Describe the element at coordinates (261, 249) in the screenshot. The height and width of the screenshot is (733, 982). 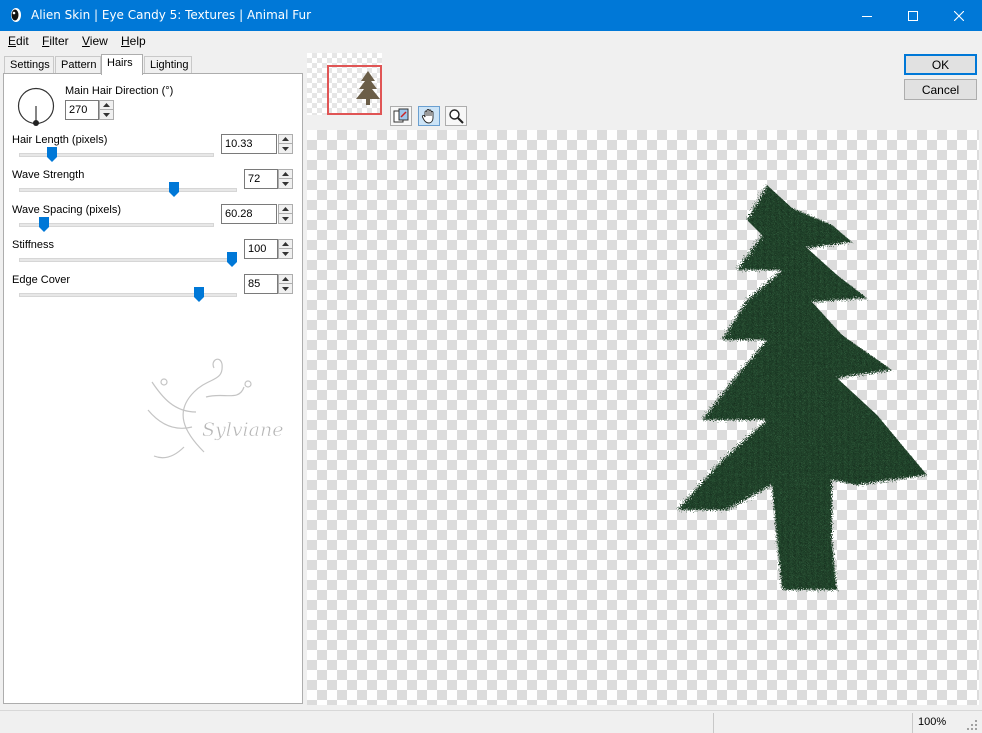
I see `stiffness-input: 100` at that location.